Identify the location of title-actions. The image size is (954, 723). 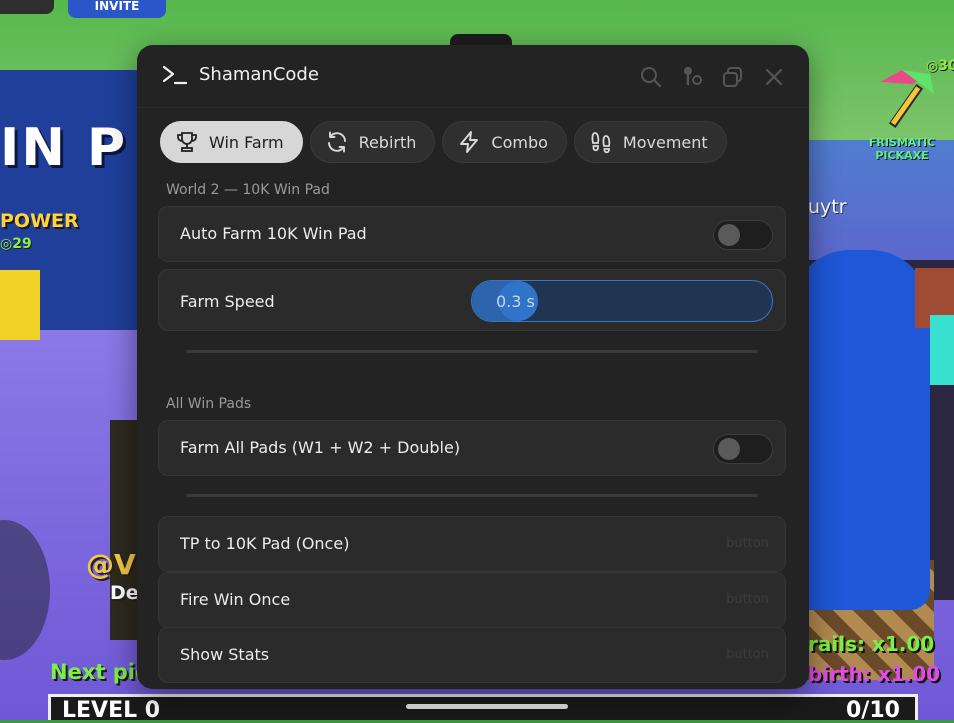
(712, 76).